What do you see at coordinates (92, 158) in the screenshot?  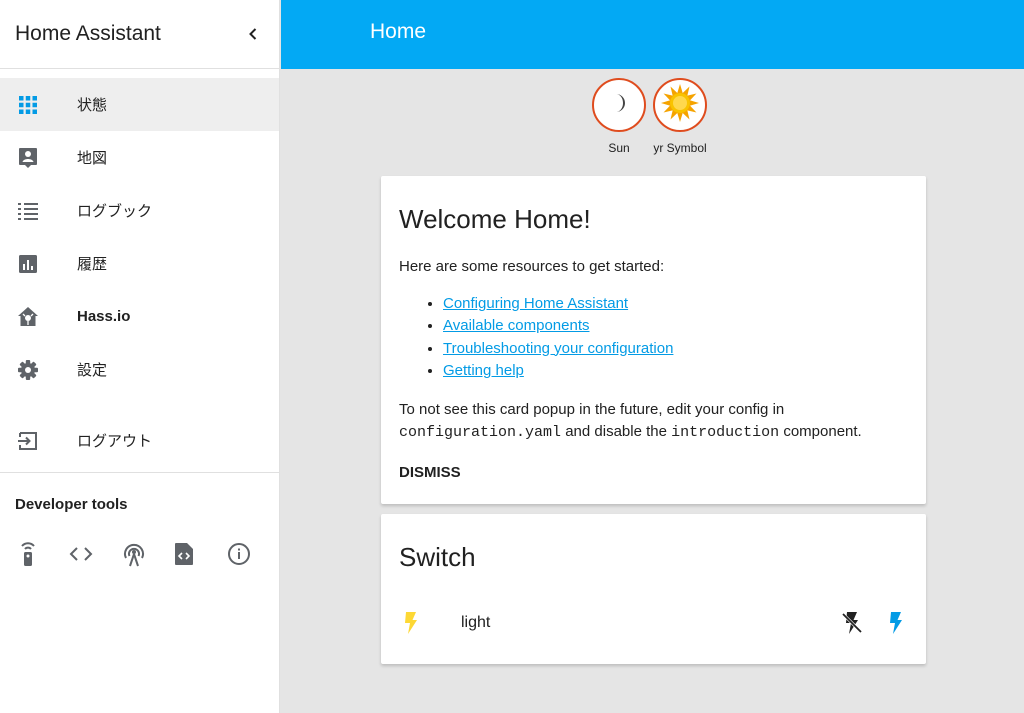 I see `sidebar-item-label: 地図` at bounding box center [92, 158].